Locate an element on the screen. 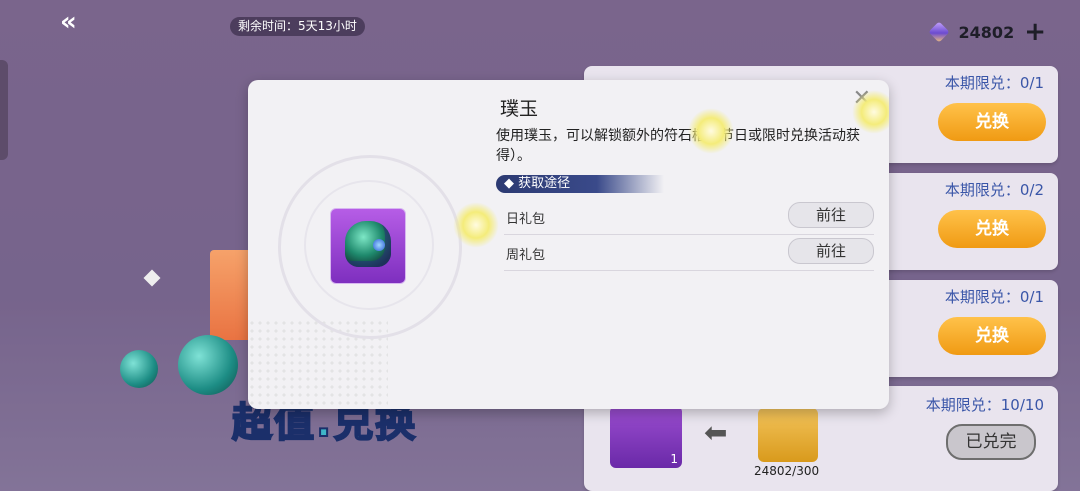  cost-label: 24802/300 is located at coordinates (787, 471).